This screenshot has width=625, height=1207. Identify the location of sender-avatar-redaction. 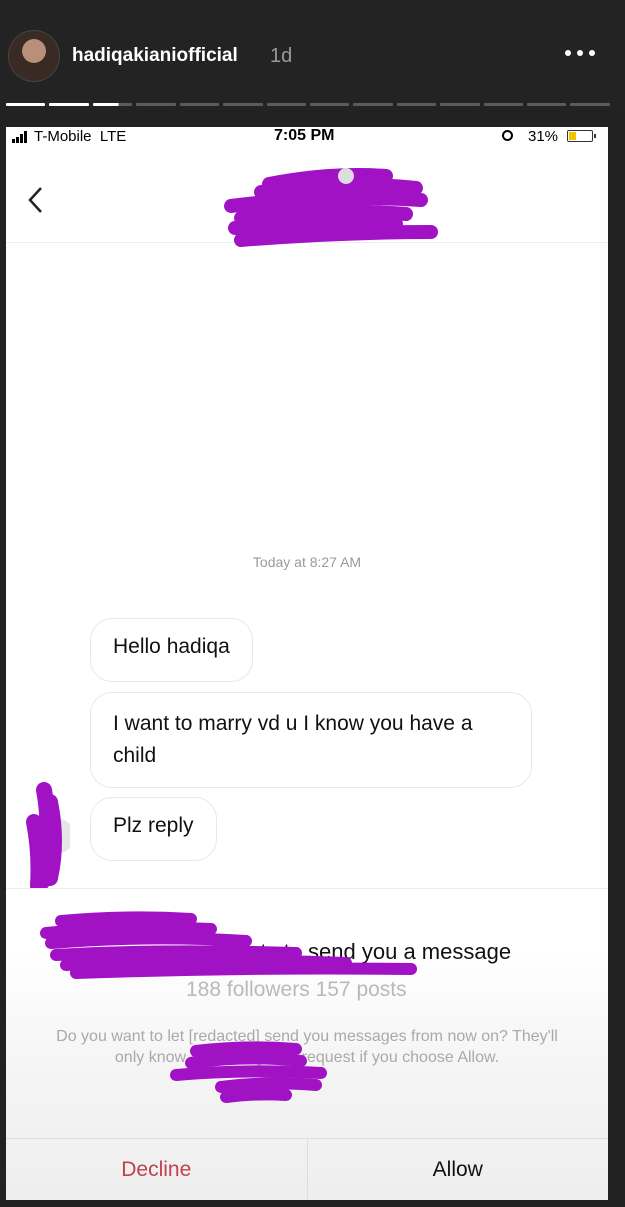
(48, 838).